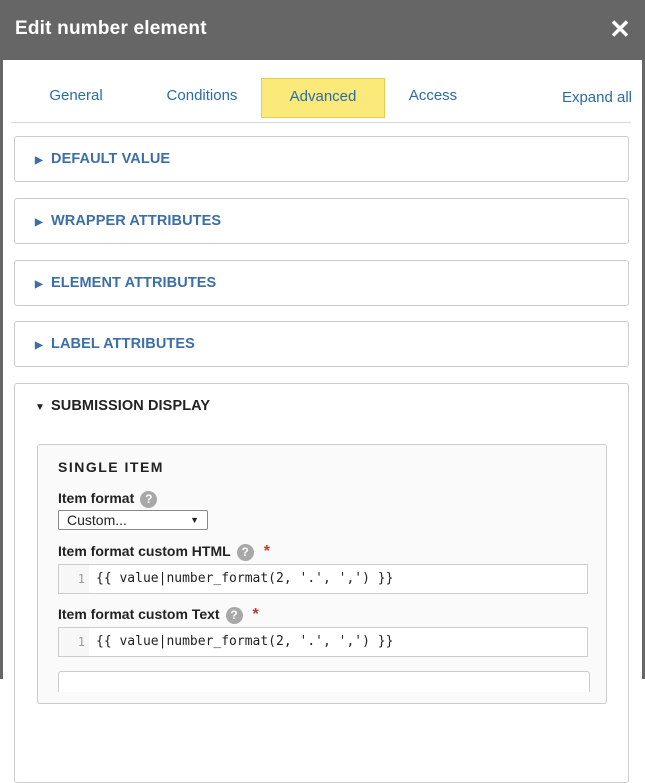 Image resolution: width=645 pixels, height=783 pixels. Describe the element at coordinates (620, 29) in the screenshot. I see `close-icon: ✕` at that location.